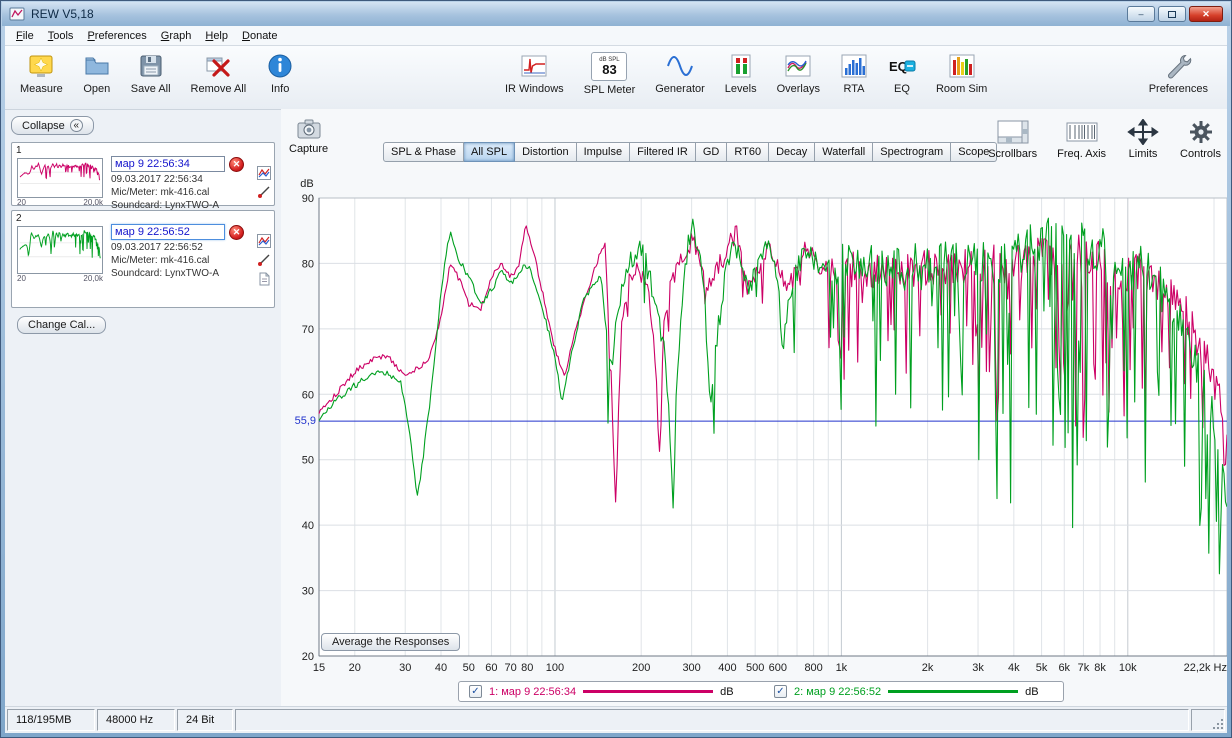 The width and height of the screenshot is (1232, 738). I want to click on info-button: Info, so click(280, 73).